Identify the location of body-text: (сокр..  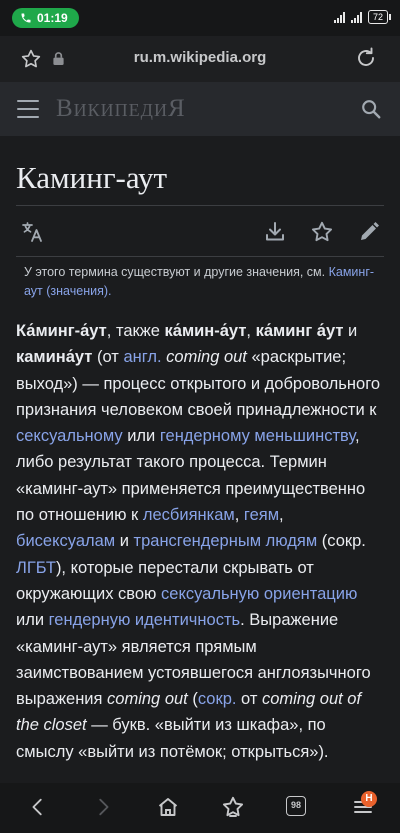
(341, 541).